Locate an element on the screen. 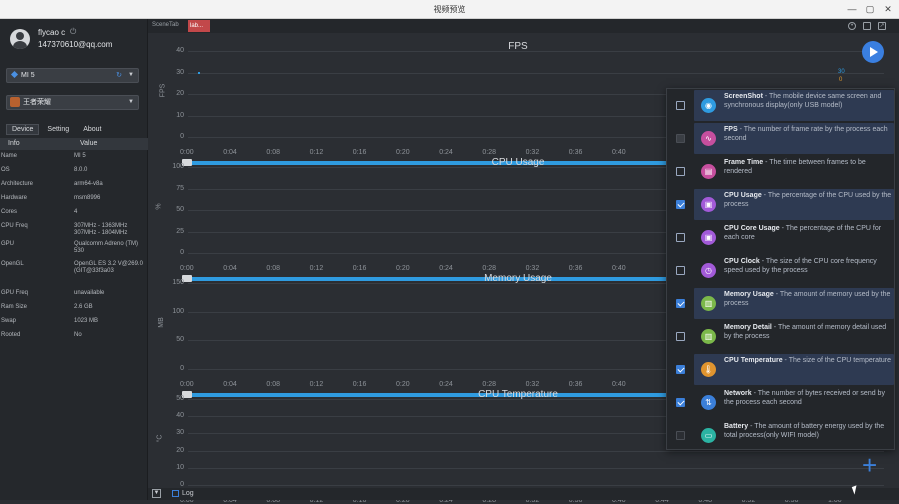 The height and width of the screenshot is (504, 899). data-point is located at coordinates (198, 72).